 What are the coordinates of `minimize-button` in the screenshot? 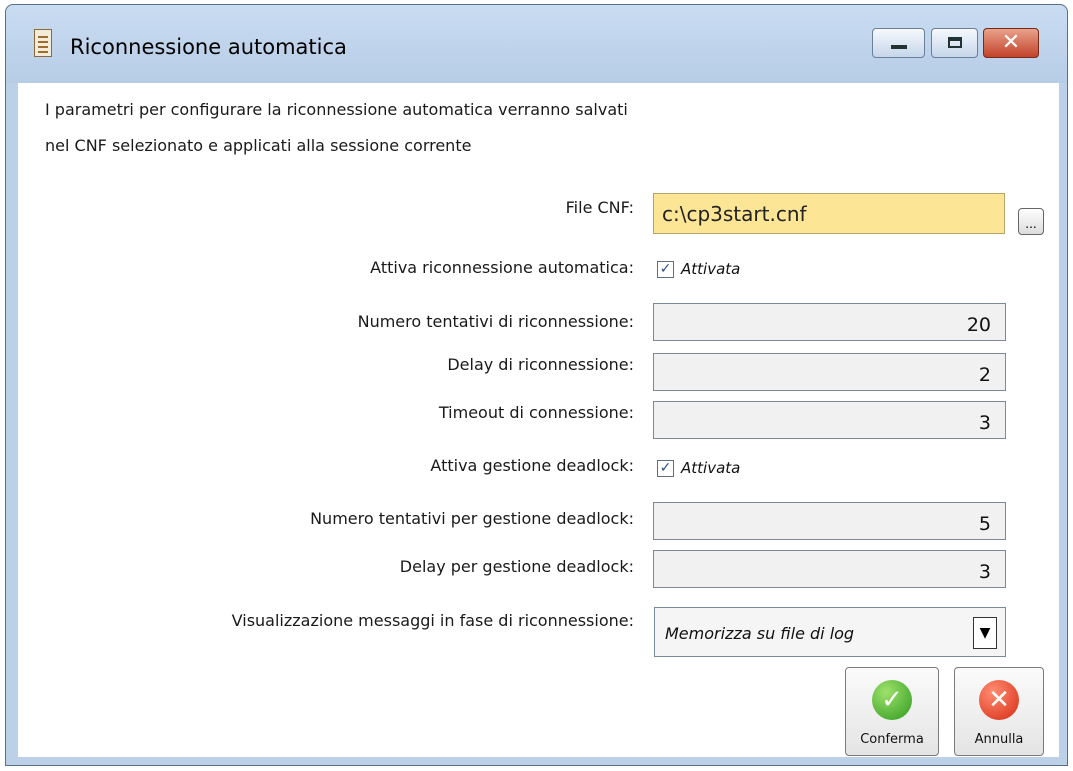 It's located at (898, 43).